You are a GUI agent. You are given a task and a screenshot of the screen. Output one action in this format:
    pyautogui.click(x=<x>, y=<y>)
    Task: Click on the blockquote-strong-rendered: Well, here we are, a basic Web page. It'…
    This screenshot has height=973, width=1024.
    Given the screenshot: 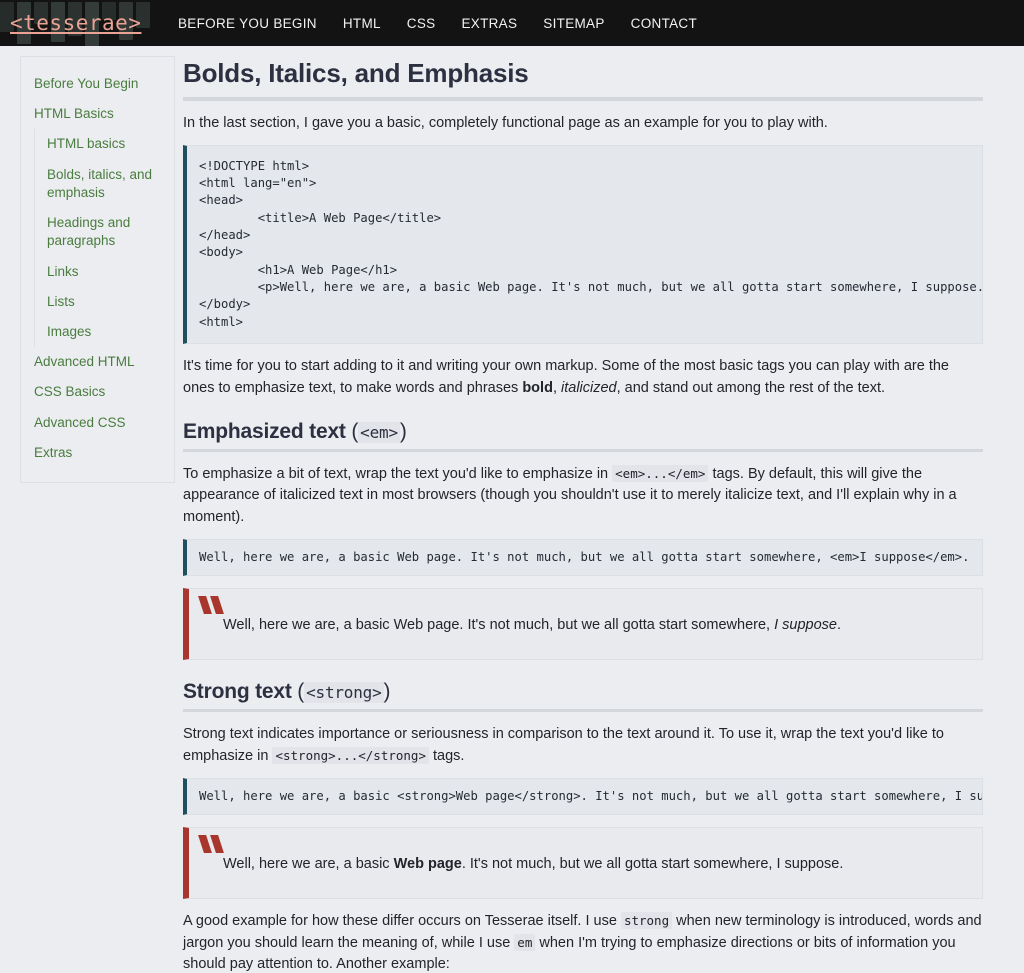 What is the action you would take?
    pyautogui.click(x=583, y=862)
    